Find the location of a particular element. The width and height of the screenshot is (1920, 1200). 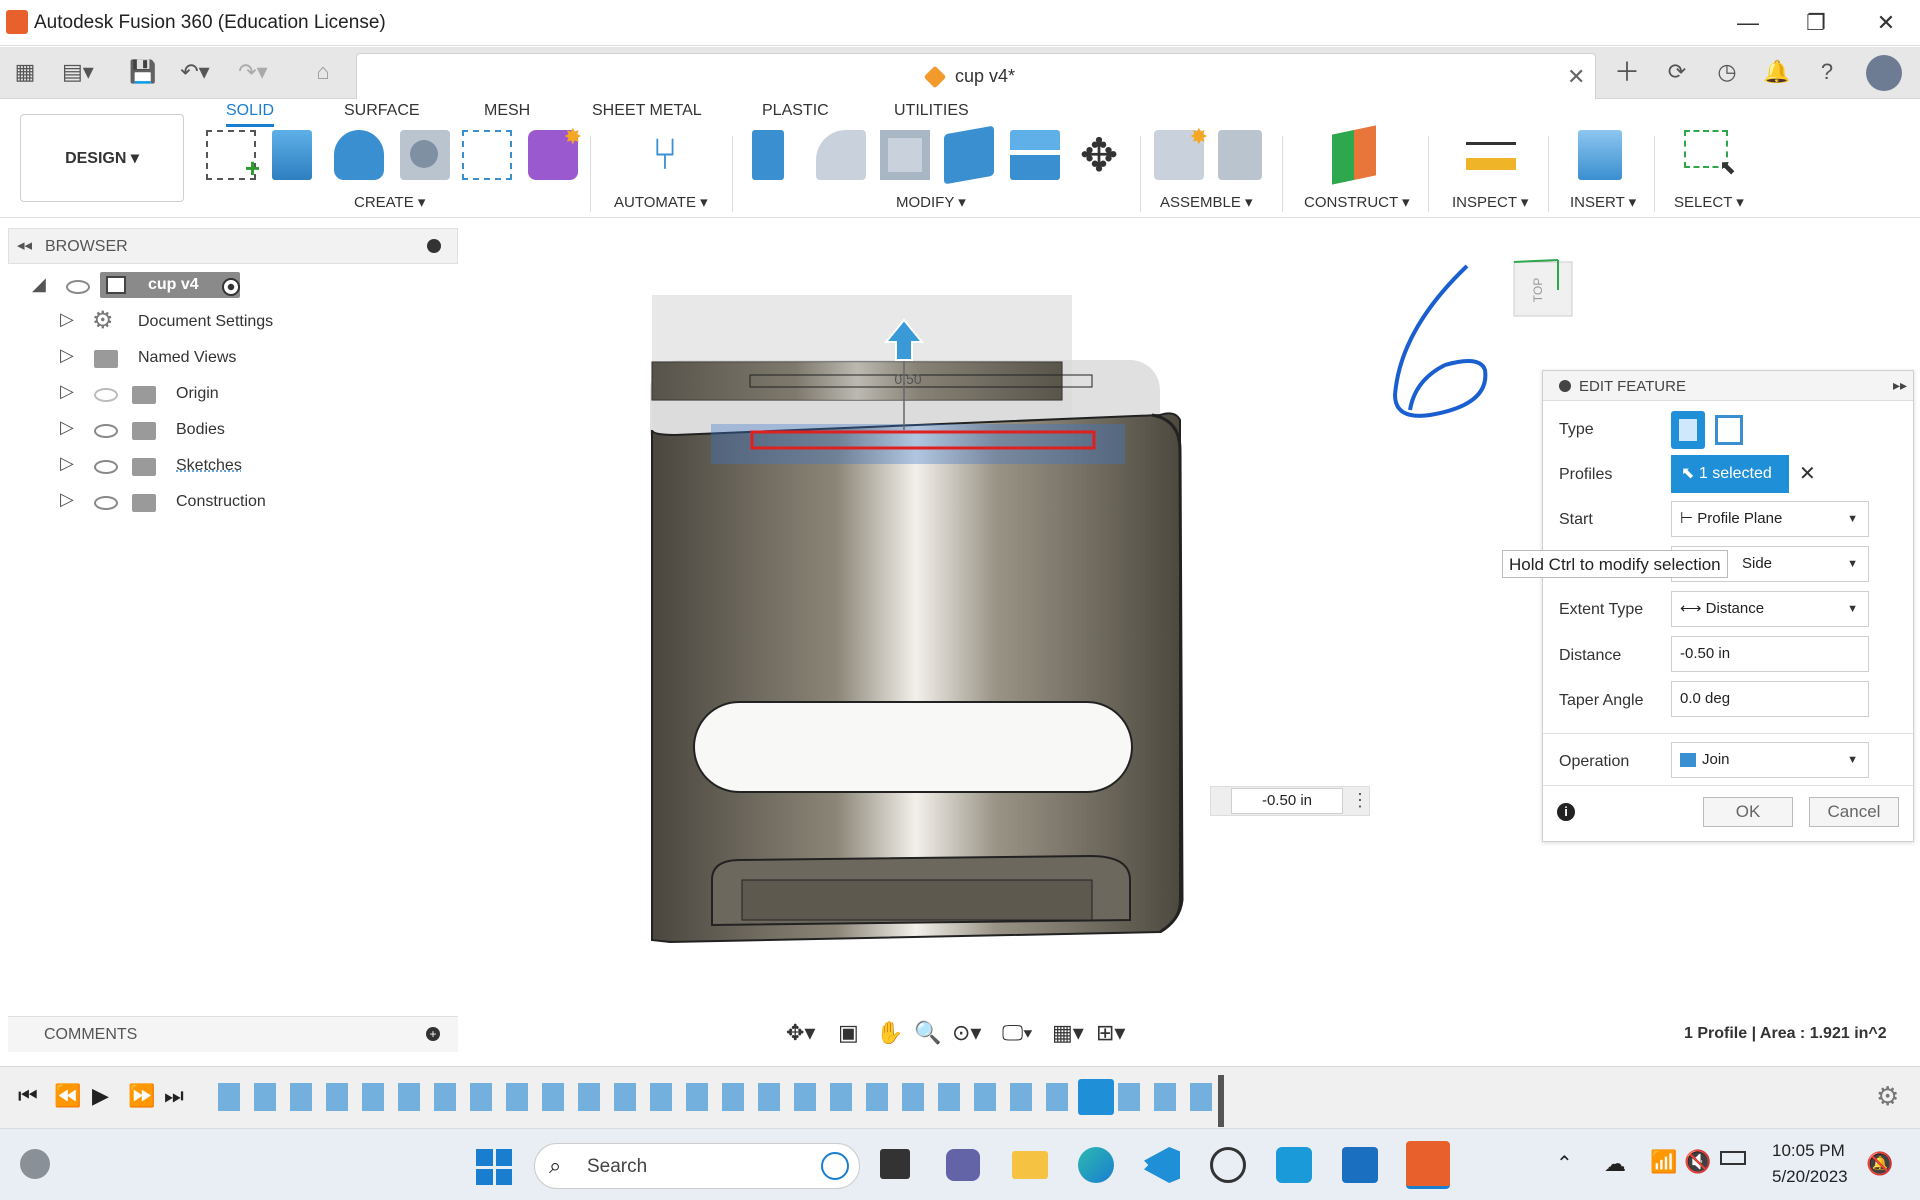

shell-icon is located at coordinates (905, 155).